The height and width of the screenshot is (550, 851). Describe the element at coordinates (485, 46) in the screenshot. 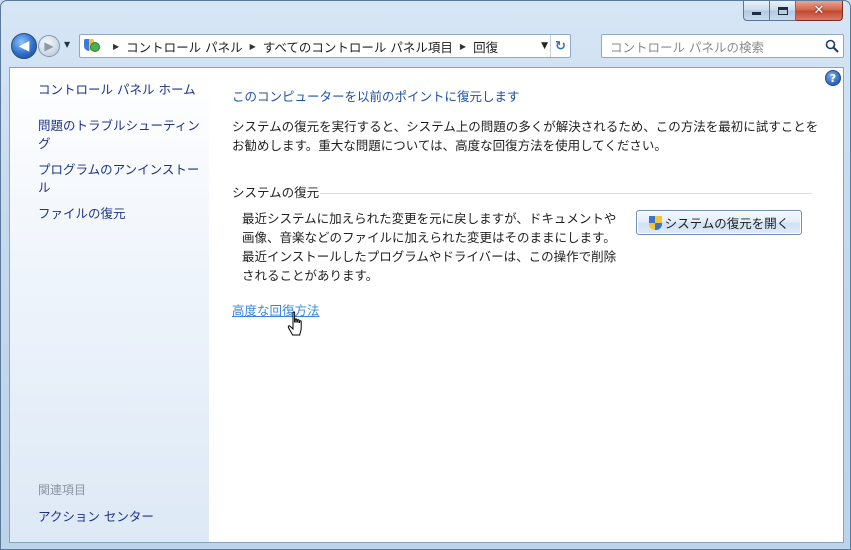

I see `breadcrumb-recovery: 回復` at that location.